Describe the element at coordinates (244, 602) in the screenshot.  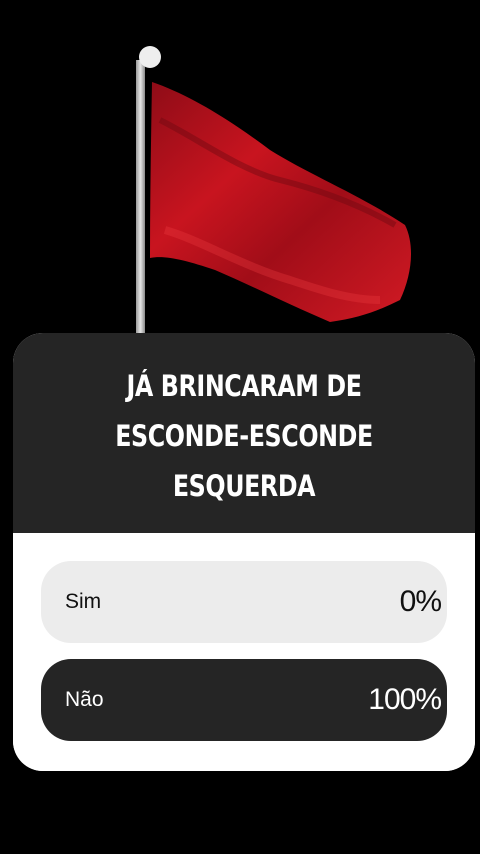
I see `poll-option-sim: Sim 0%` at that location.